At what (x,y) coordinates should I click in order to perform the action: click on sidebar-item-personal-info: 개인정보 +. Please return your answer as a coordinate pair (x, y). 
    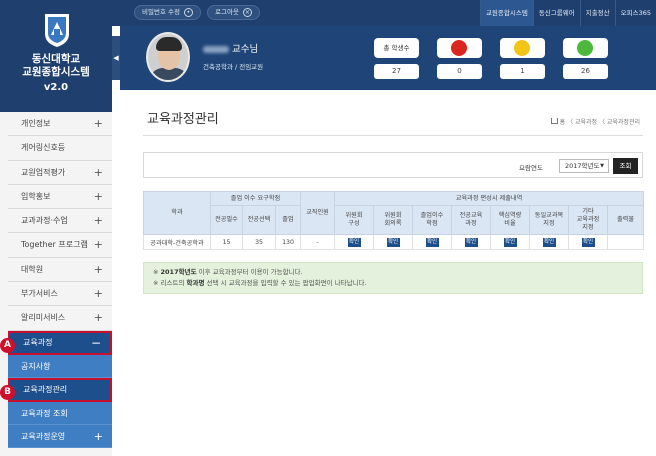
    Looking at the image, I should click on (60, 124).